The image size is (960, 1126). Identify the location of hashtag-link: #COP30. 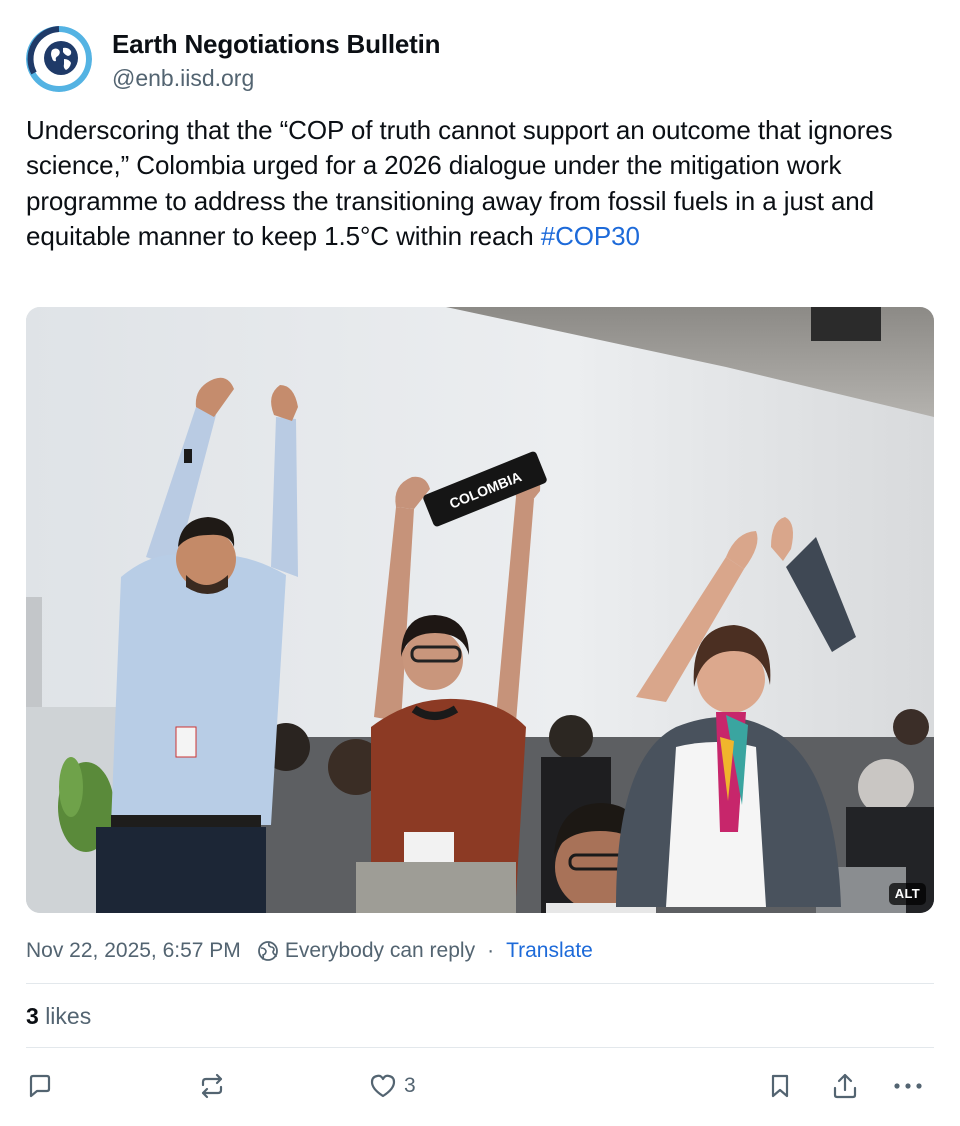
(590, 236).